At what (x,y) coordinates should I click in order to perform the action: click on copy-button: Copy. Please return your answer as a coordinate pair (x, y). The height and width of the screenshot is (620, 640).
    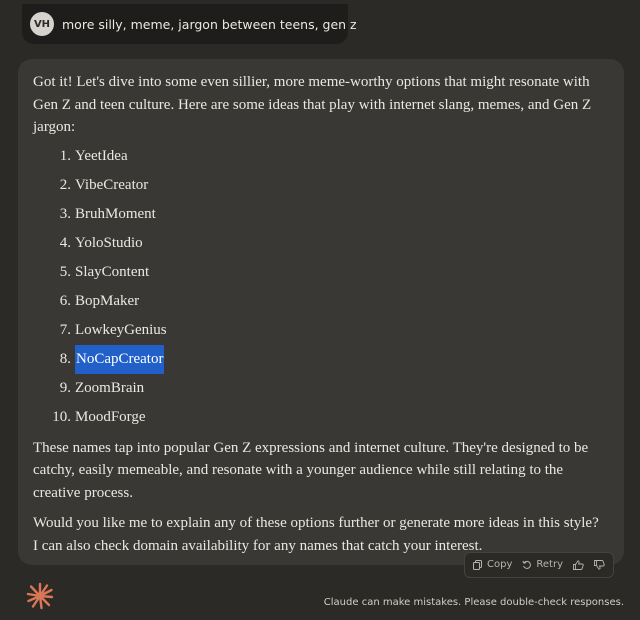
    Looking at the image, I should click on (492, 565).